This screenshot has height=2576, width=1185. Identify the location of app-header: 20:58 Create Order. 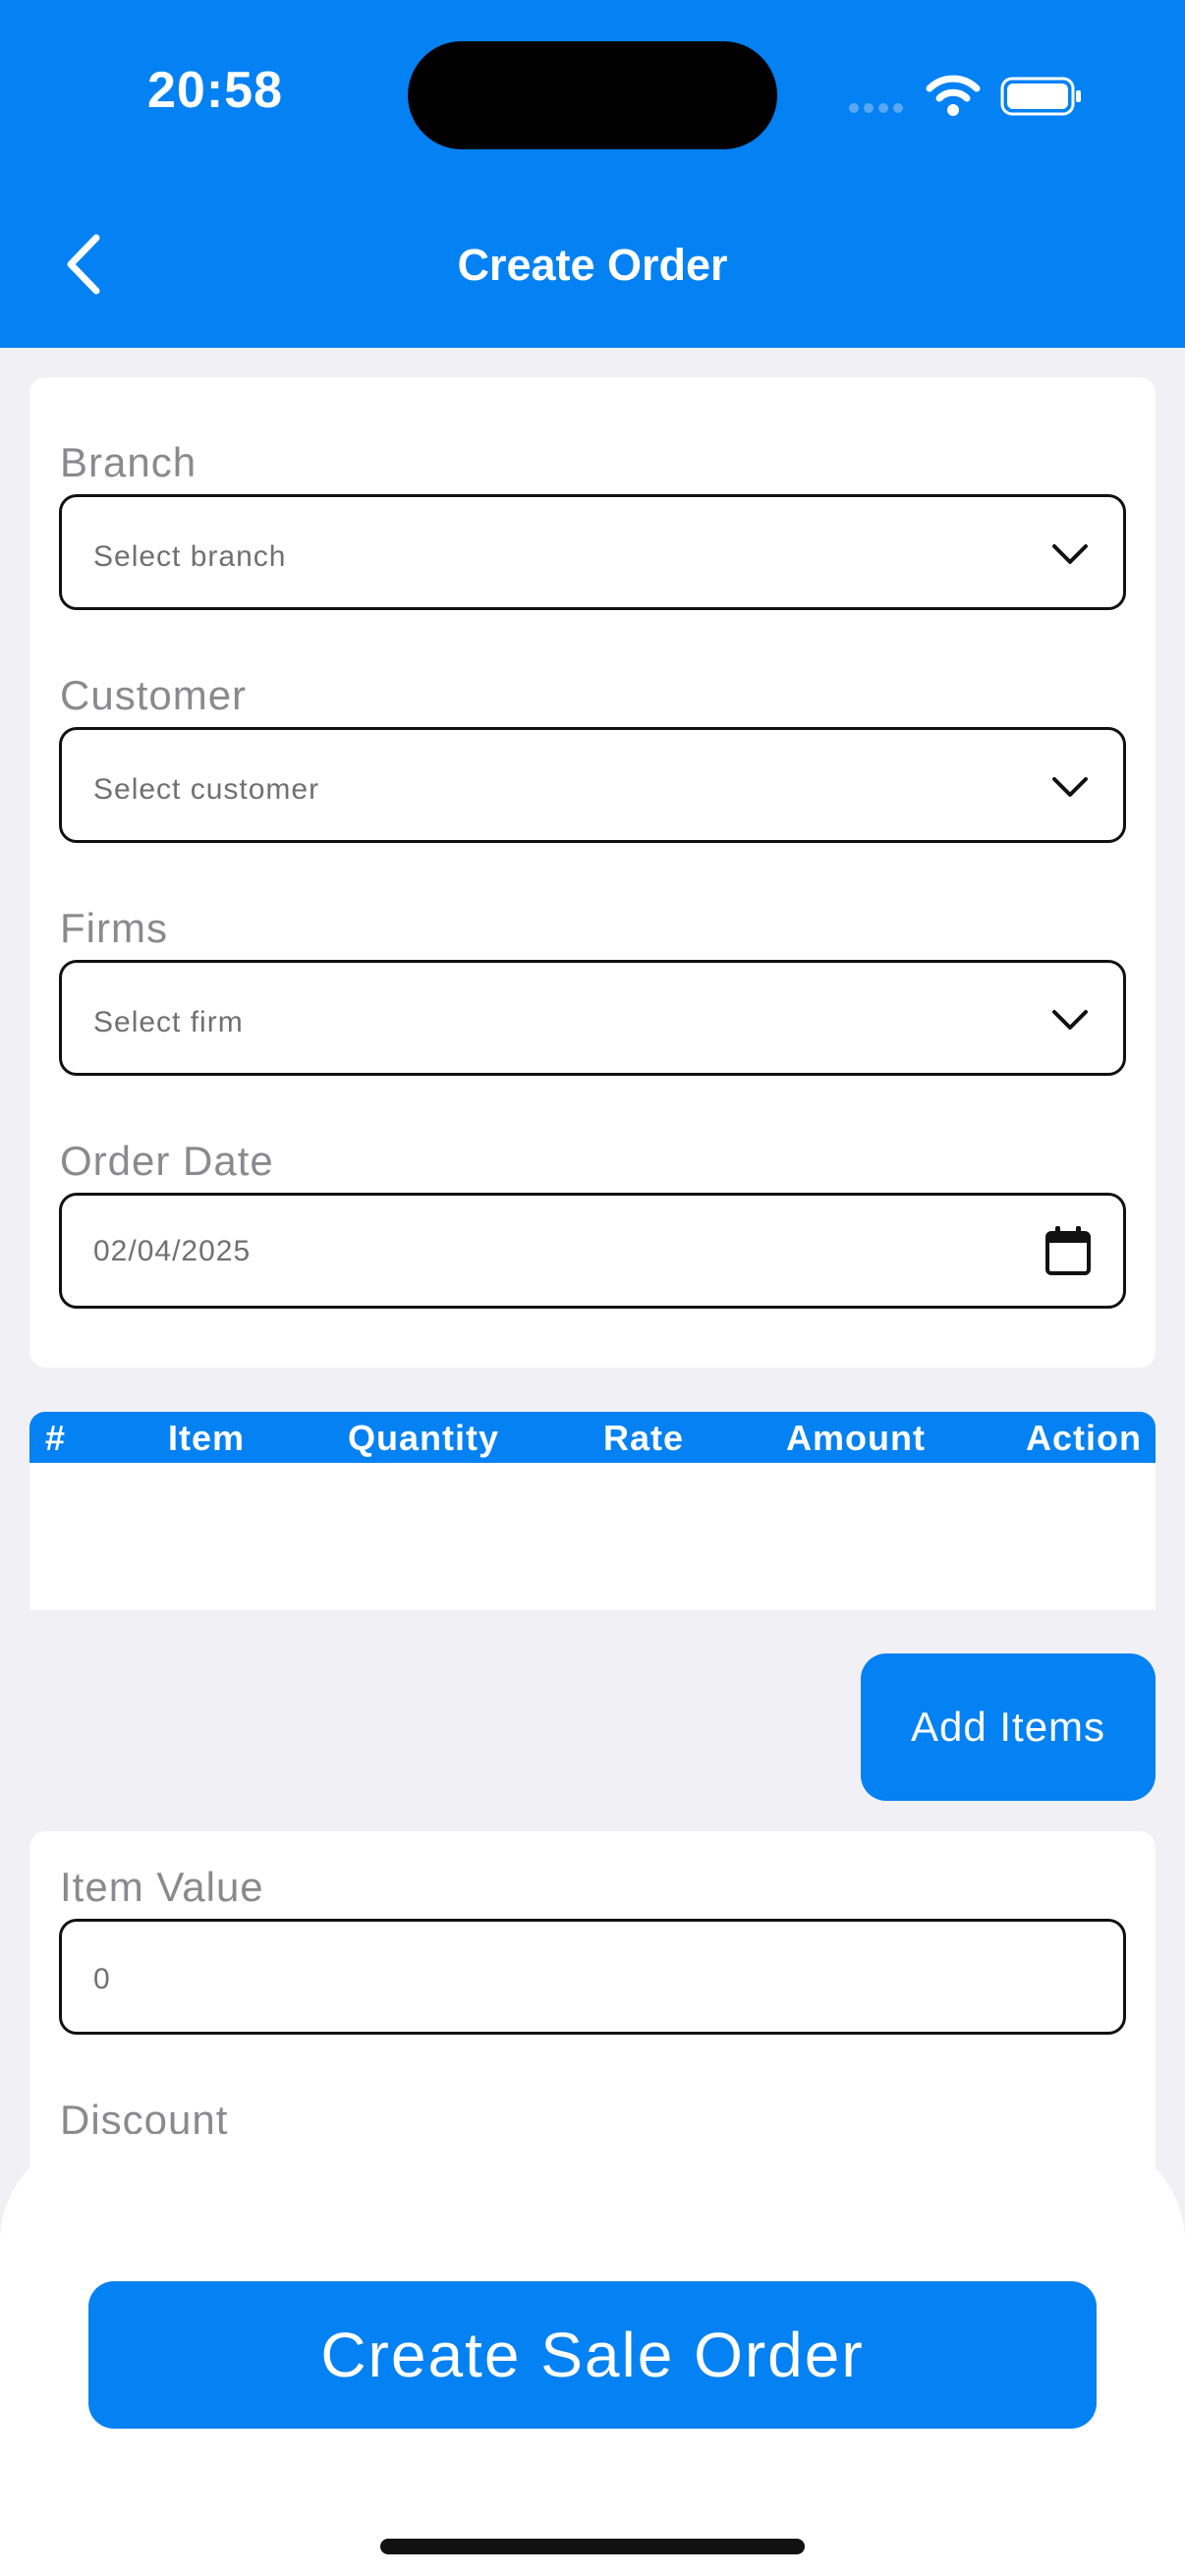
(592, 174).